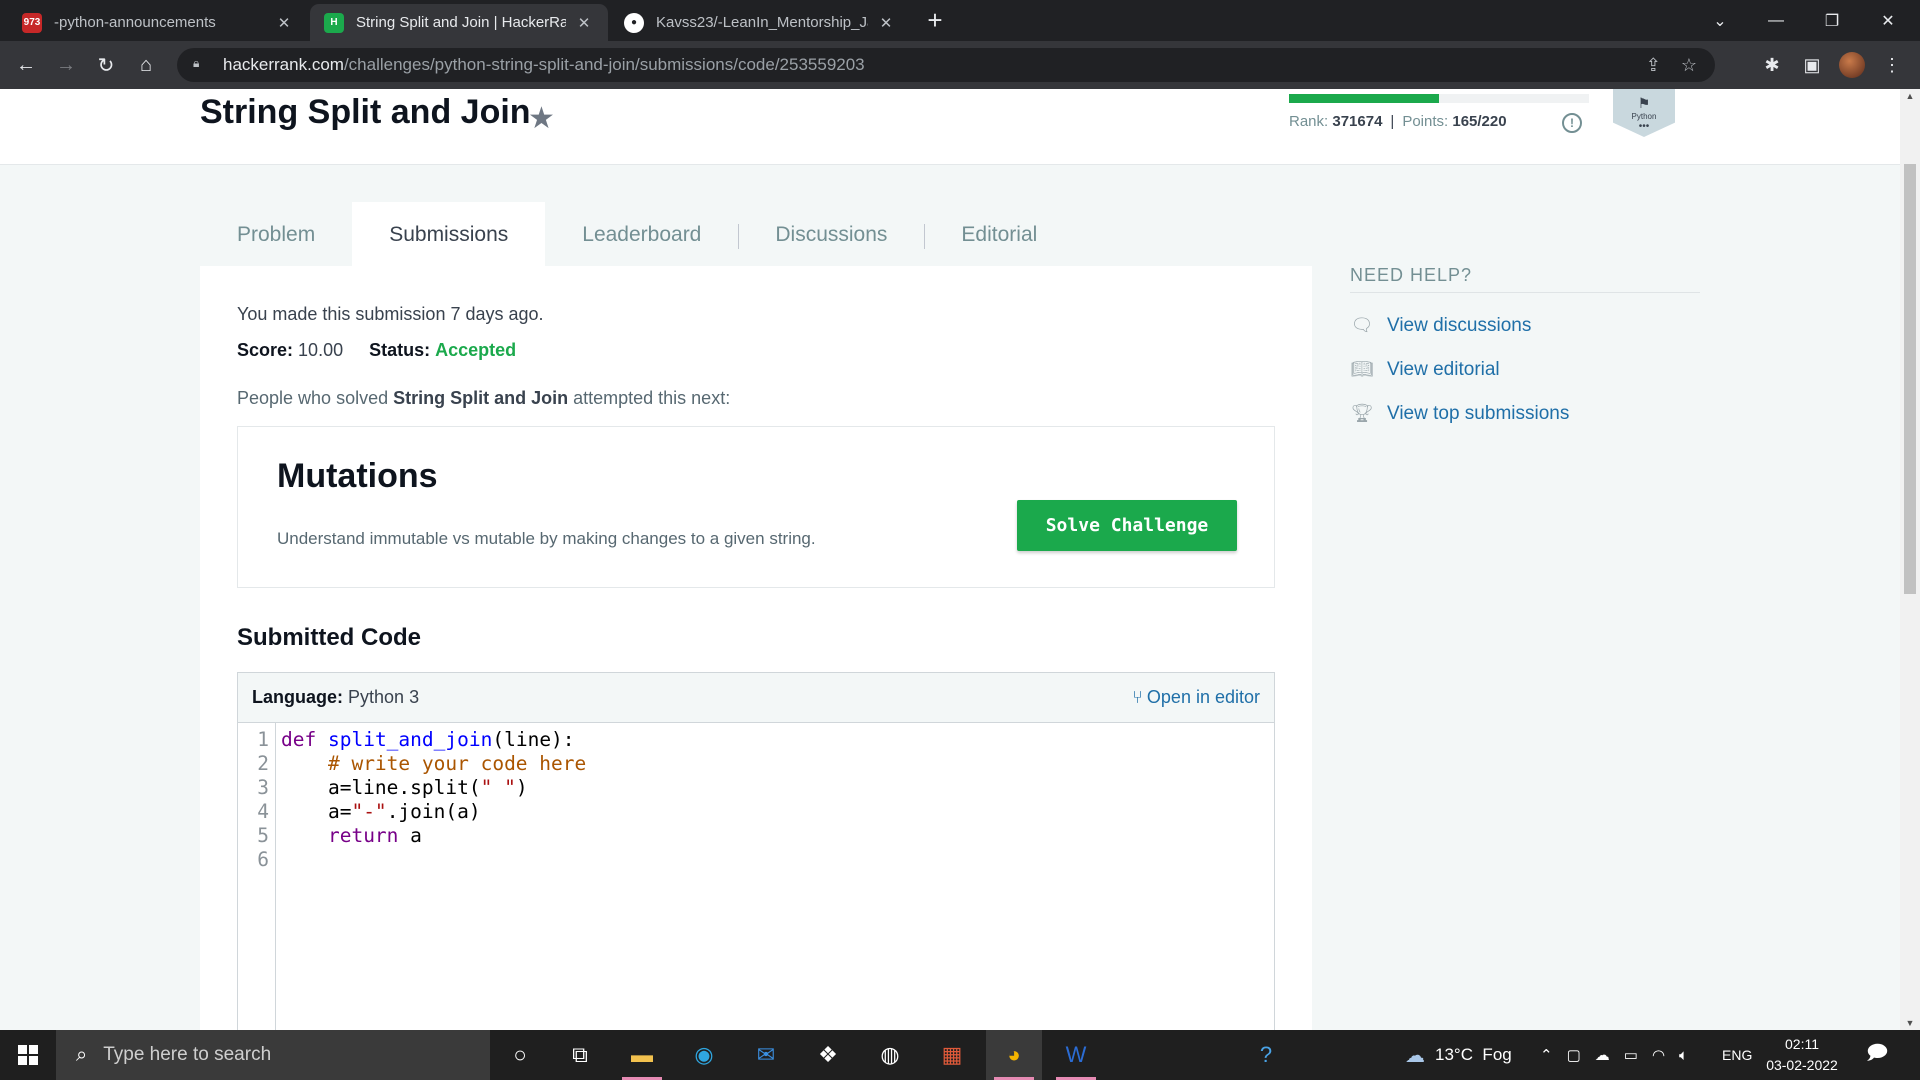  I want to click on wifi-icon: ◠, so click(1658, 1055).